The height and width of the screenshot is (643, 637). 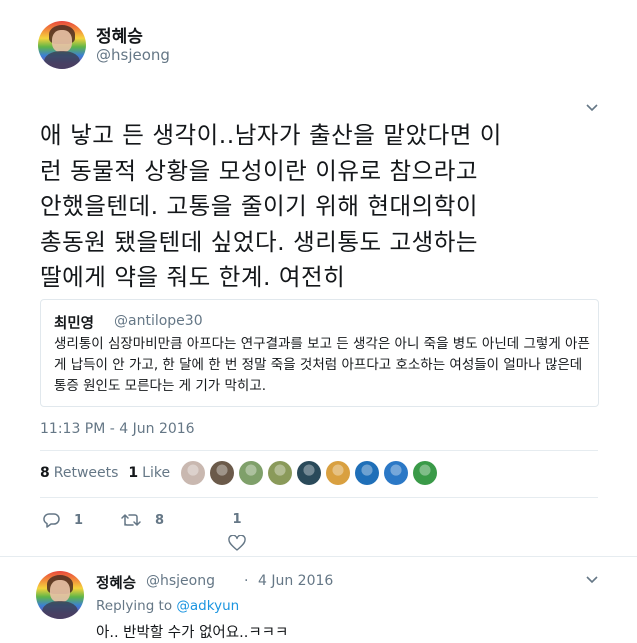 What do you see at coordinates (119, 34) in the screenshot?
I see `author-name: 정혜승` at bounding box center [119, 34].